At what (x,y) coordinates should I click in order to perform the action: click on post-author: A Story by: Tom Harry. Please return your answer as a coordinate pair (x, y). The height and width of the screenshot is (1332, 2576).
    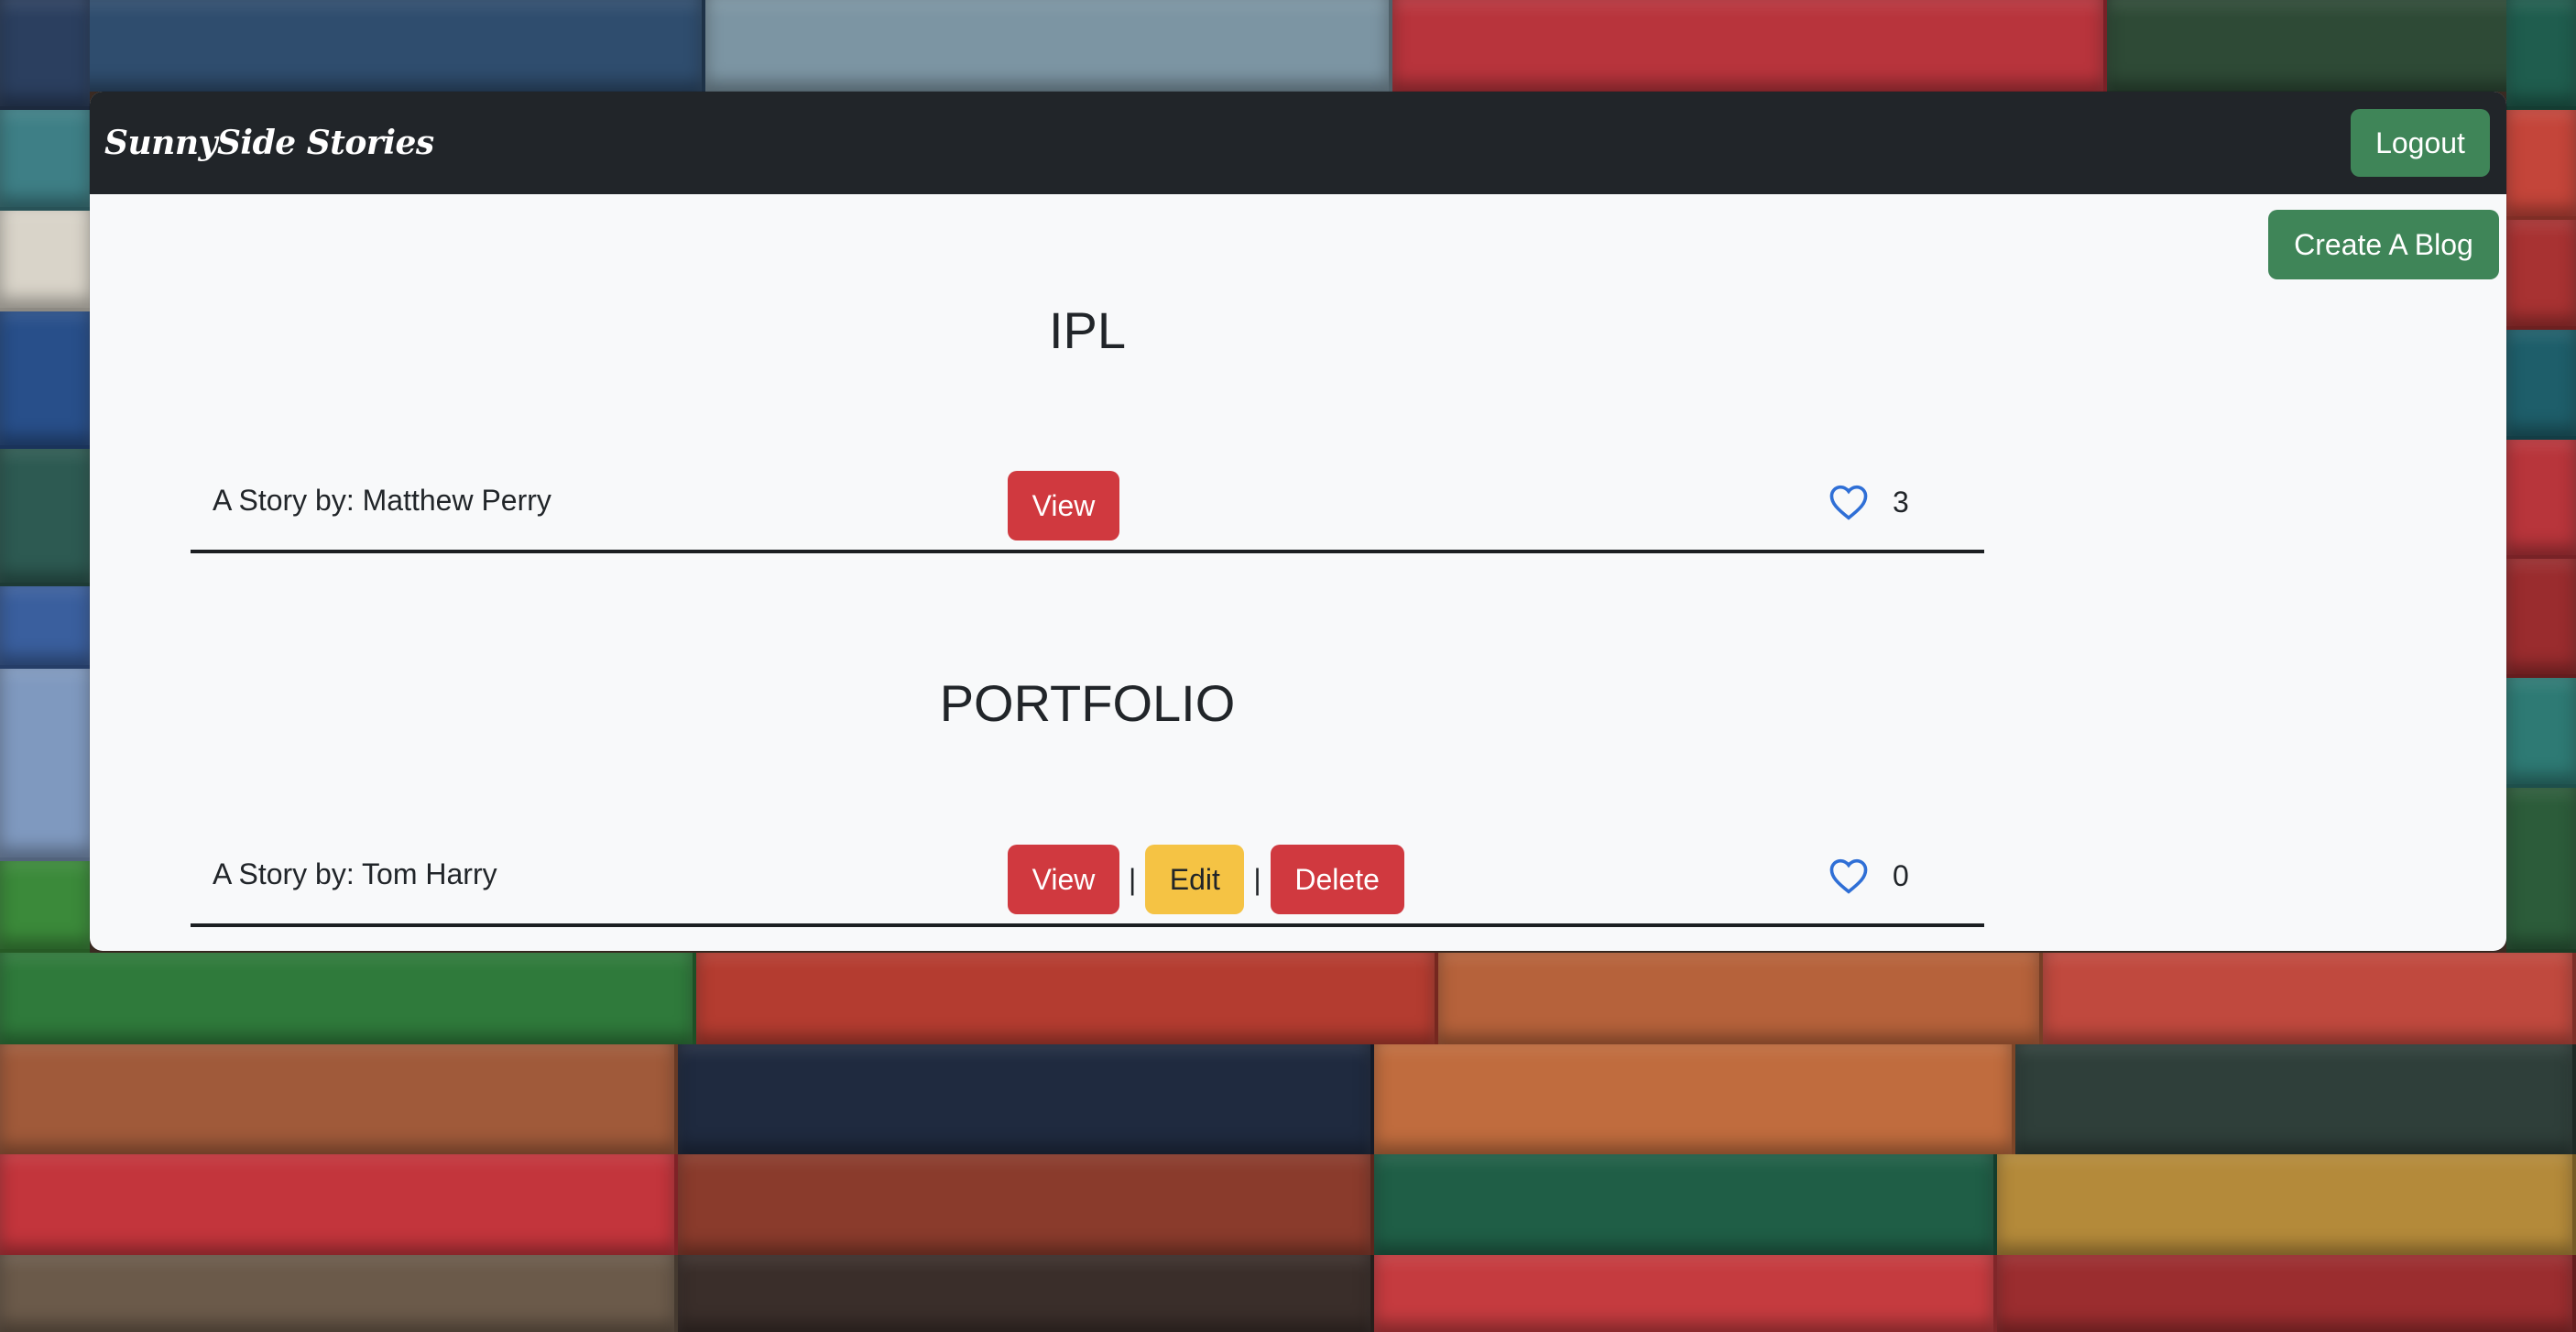
    Looking at the image, I should click on (355, 873).